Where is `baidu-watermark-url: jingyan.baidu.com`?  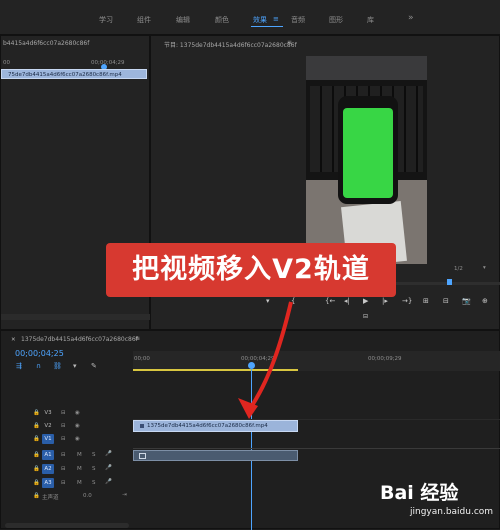 baidu-watermark-url: jingyan.baidu.com is located at coordinates (452, 512).